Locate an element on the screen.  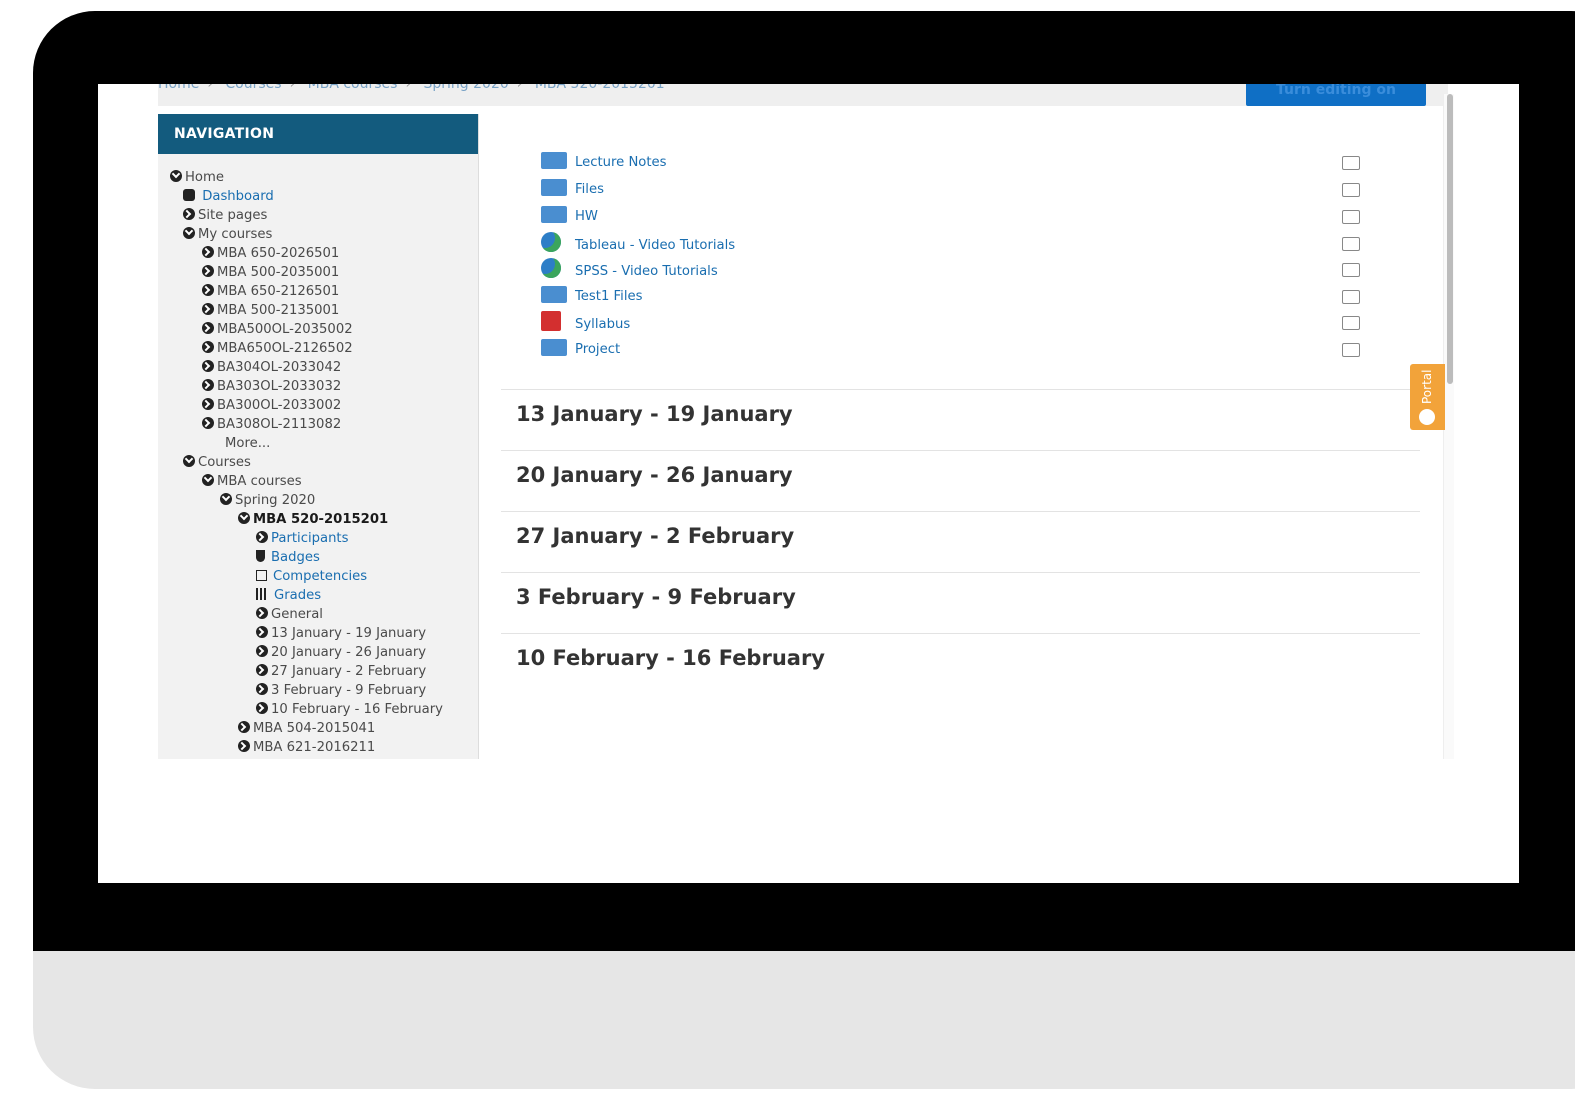
nav-item-participants: Participants is located at coordinates (318, 538).